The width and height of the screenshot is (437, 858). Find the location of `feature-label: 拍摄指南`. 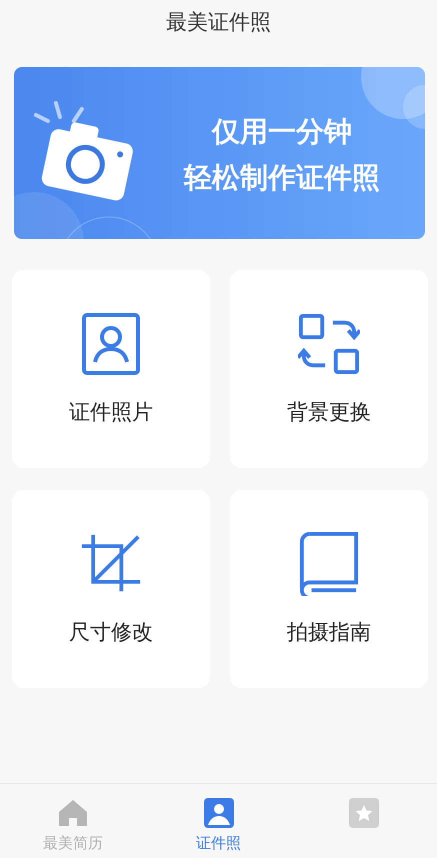

feature-label: 拍摄指南 is located at coordinates (329, 632).